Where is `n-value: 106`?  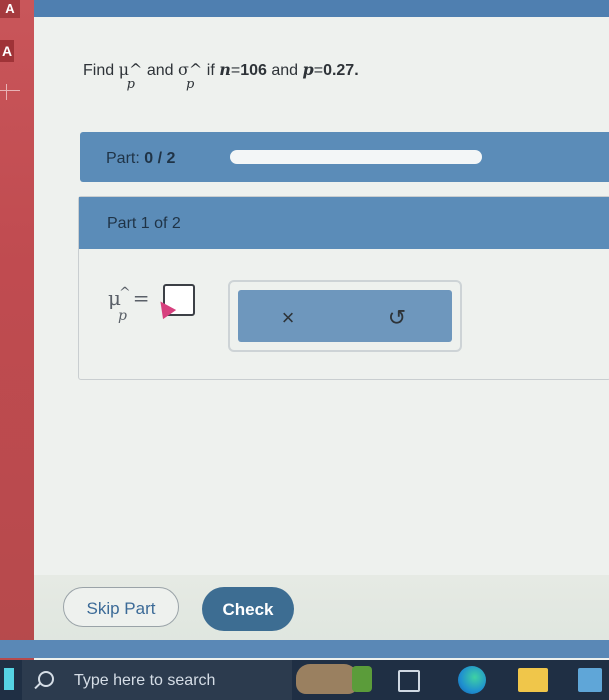 n-value: 106 is located at coordinates (253, 70).